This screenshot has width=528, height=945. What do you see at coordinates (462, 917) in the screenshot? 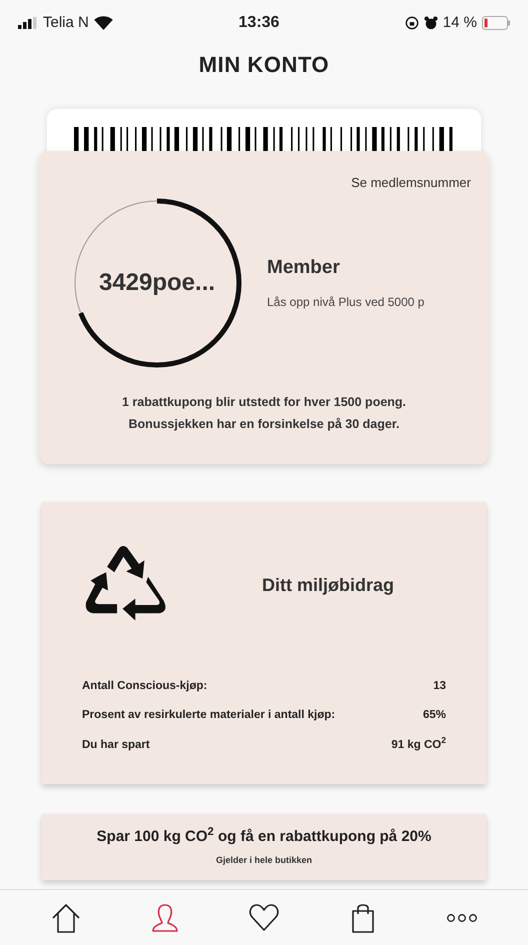
I see `more-icon` at bounding box center [462, 917].